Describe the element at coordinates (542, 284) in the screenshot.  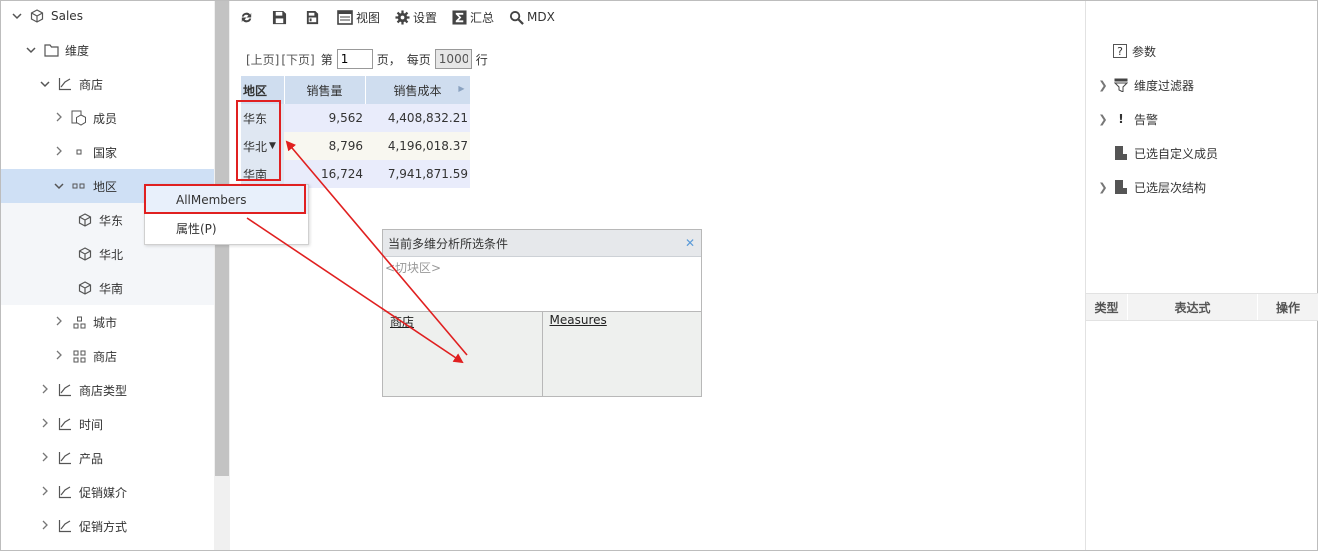
I see `slice-area: <切块区>` at that location.